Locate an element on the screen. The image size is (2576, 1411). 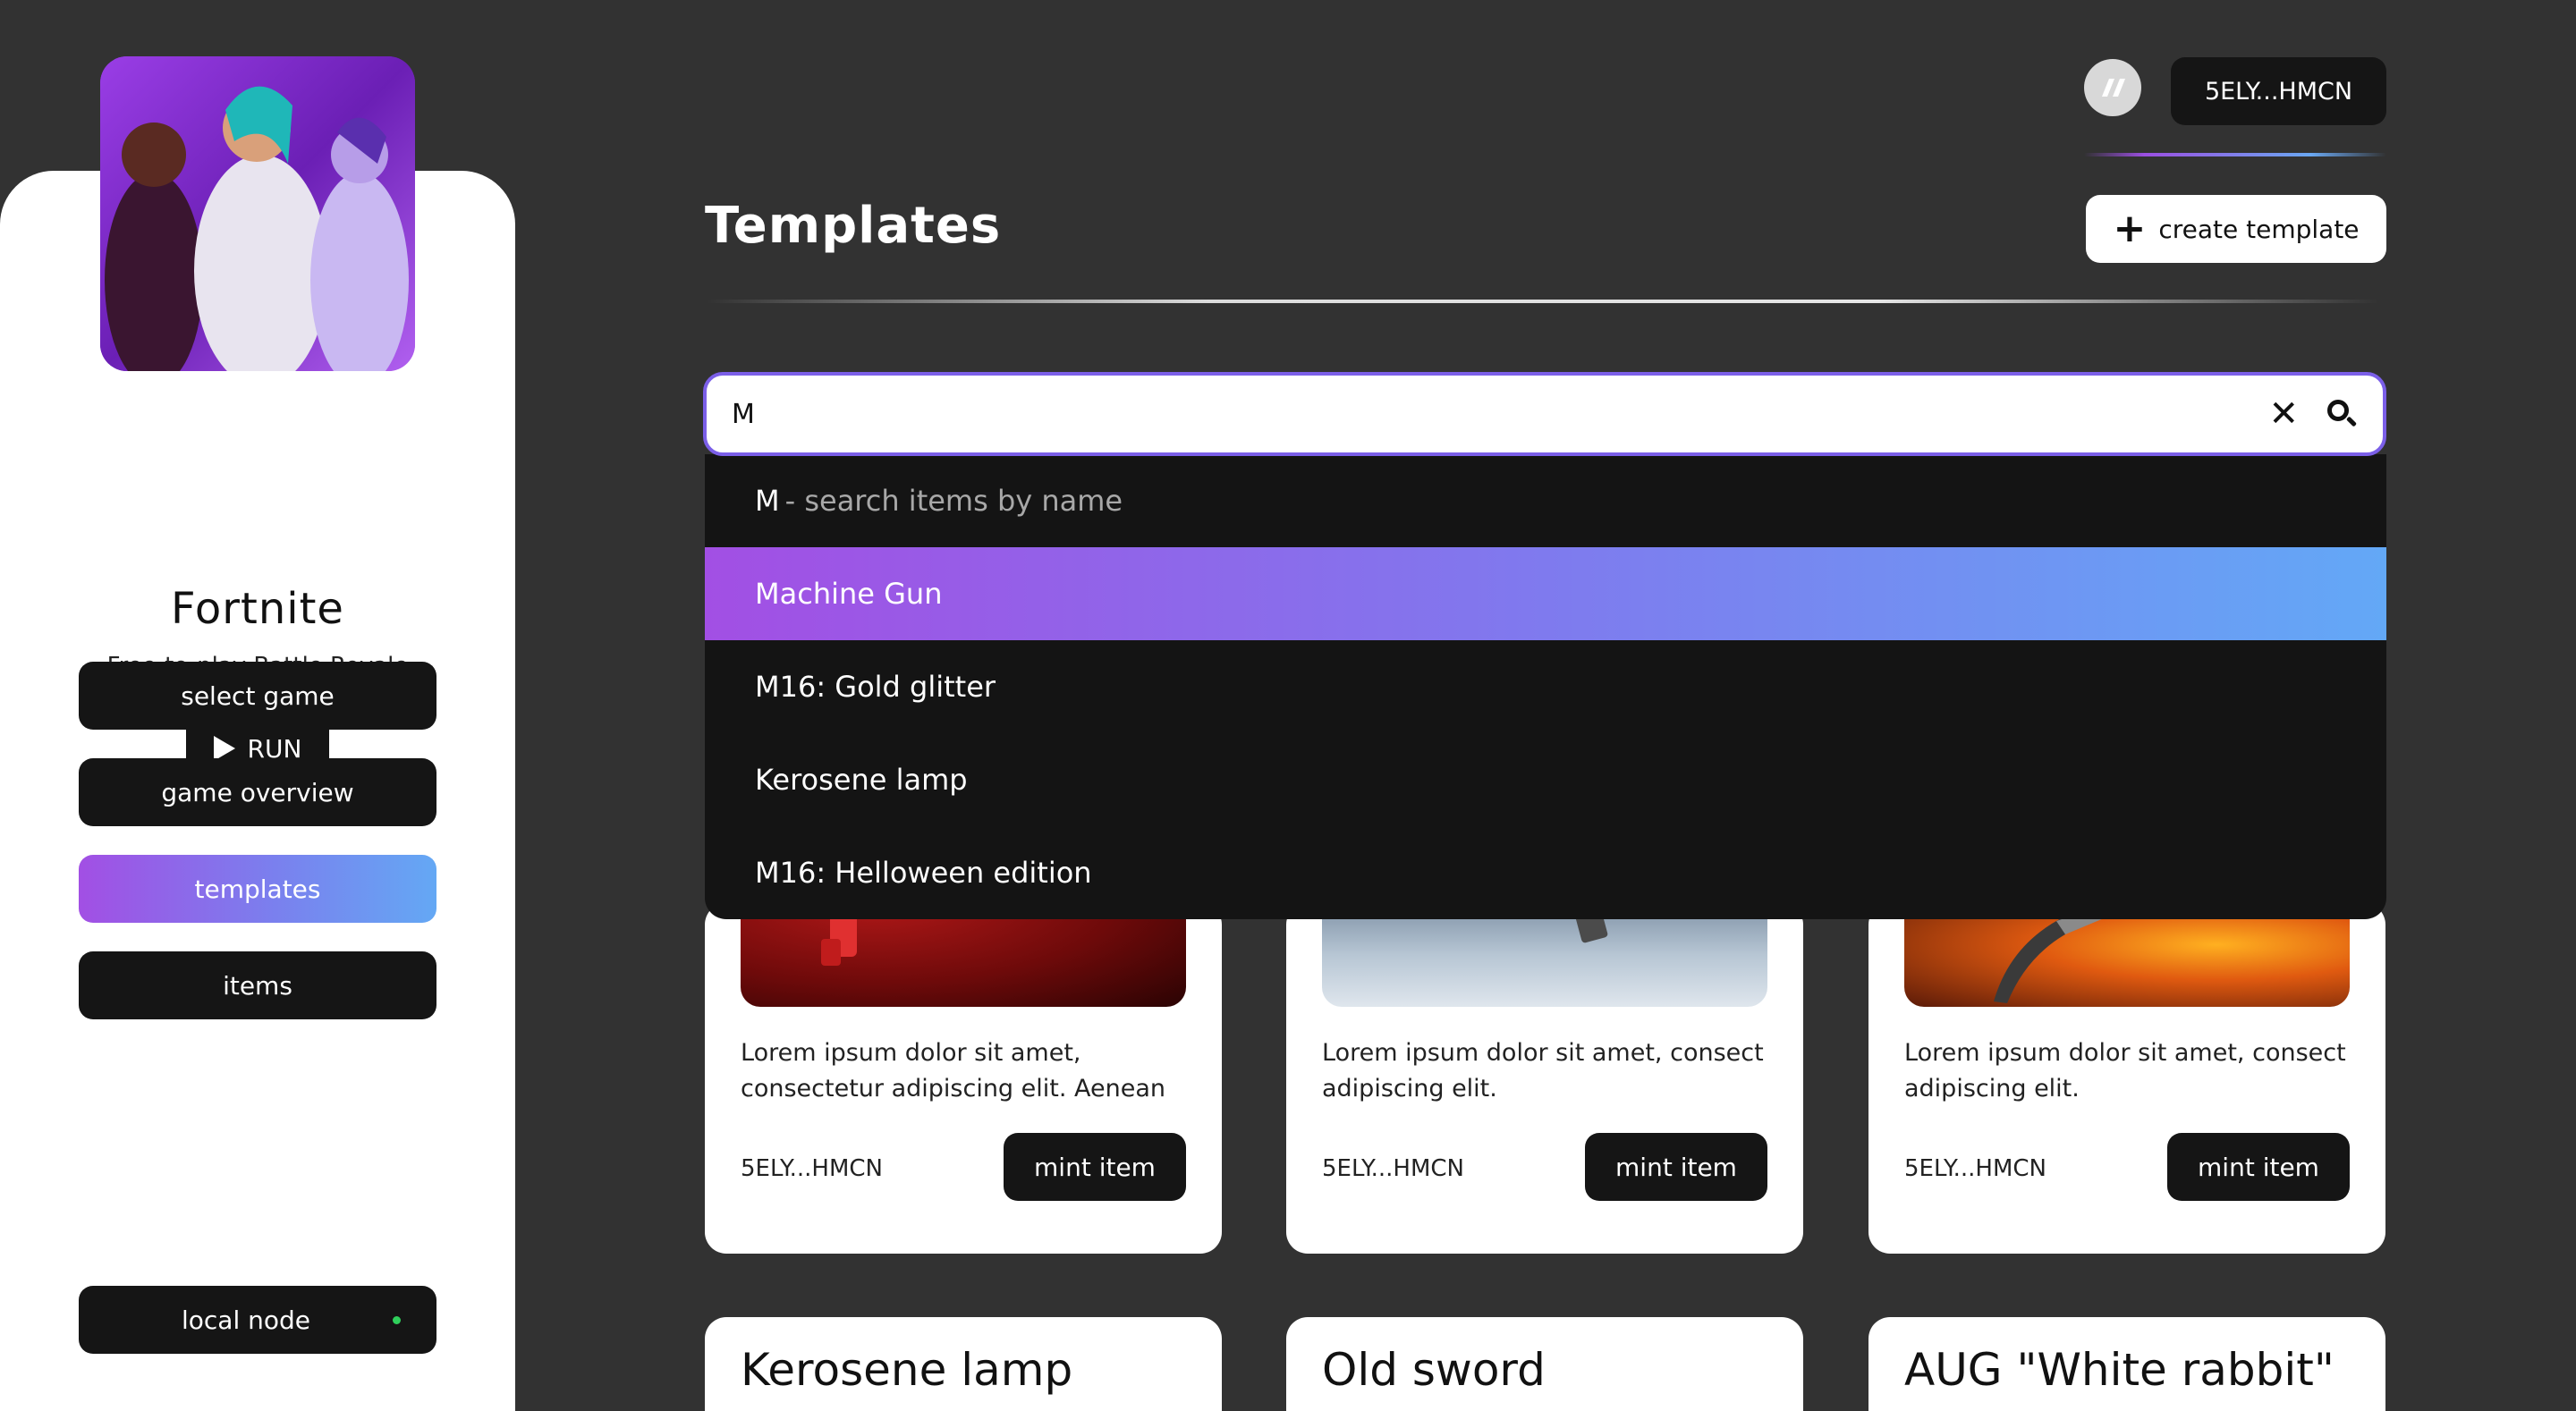
search-icon is located at coordinates (2342, 414).